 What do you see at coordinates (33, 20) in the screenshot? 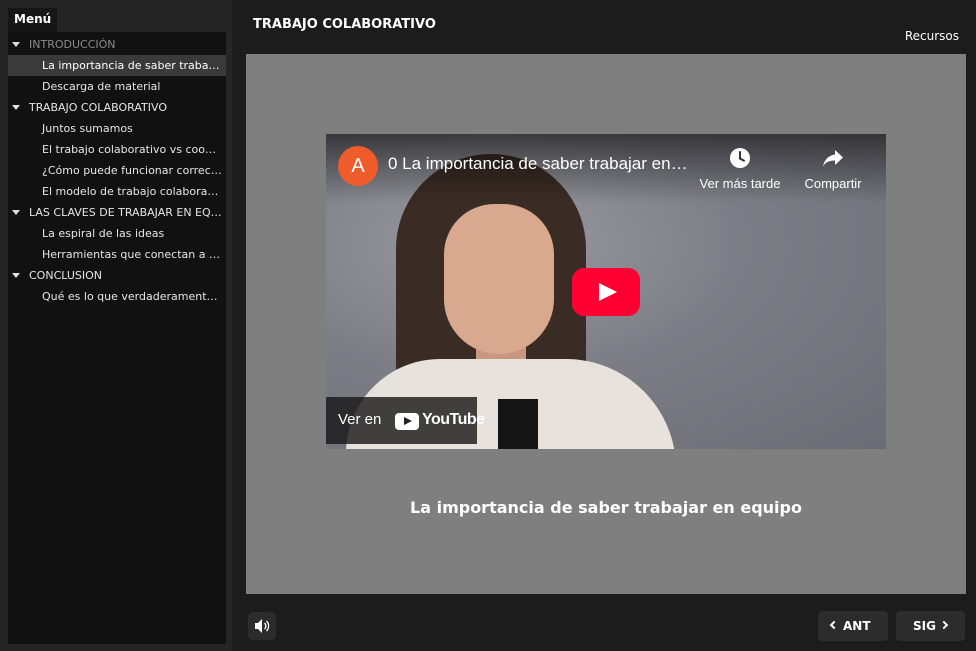
I see `menu-tab: Menú` at bounding box center [33, 20].